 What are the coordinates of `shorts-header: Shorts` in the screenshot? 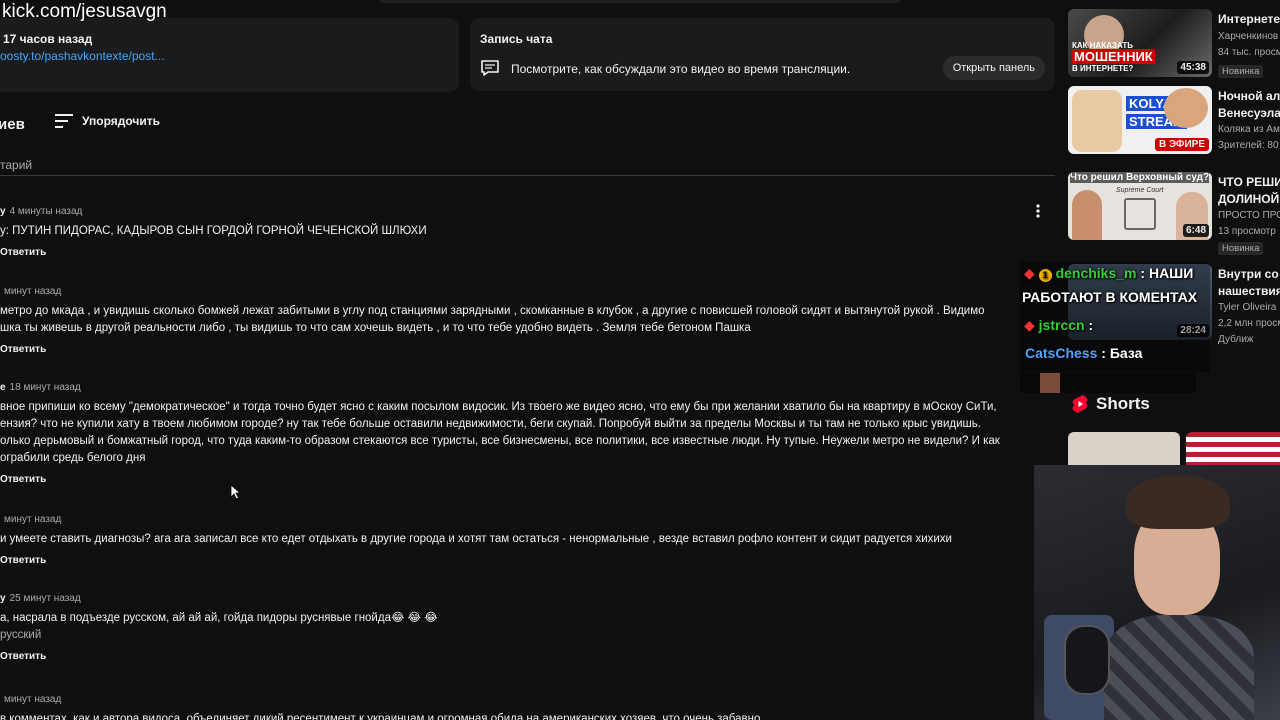 It's located at (1111, 404).